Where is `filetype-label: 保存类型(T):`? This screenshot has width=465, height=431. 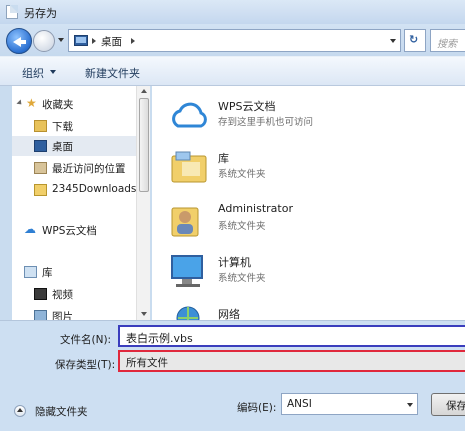 filetype-label: 保存类型(T): is located at coordinates (85, 365).